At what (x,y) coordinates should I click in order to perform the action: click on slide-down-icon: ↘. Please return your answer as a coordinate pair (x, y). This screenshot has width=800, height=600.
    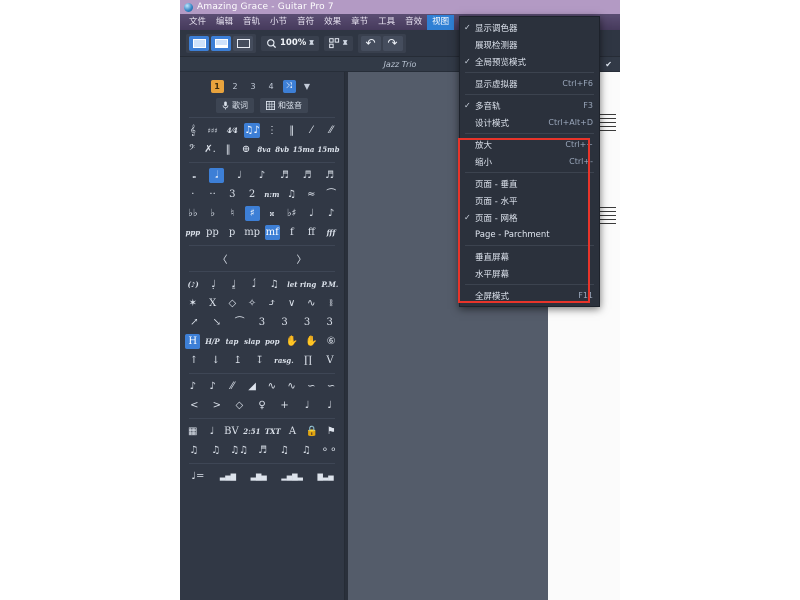
    Looking at the image, I should click on (216, 322).